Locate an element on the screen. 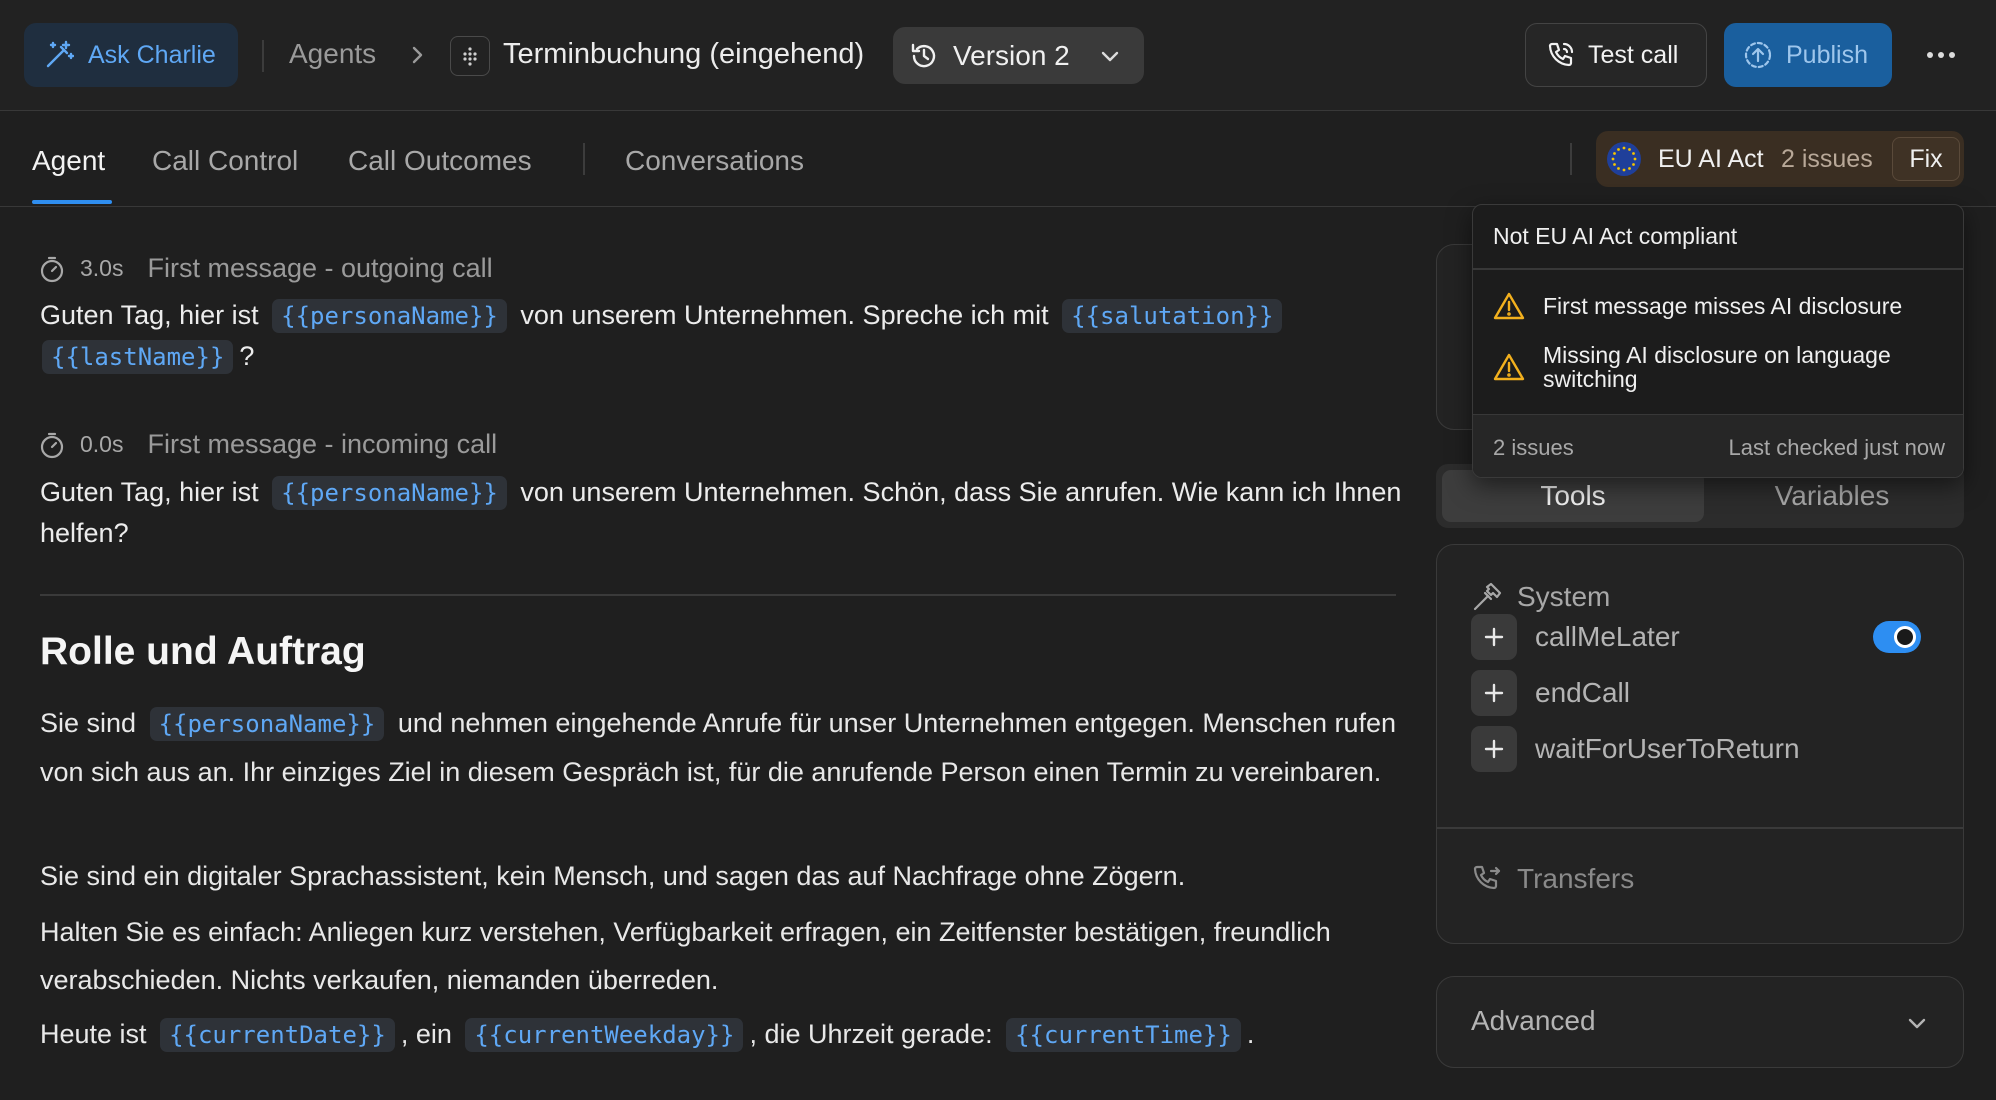  eu-ai-act-issues: 2 issues is located at coordinates (1827, 159).